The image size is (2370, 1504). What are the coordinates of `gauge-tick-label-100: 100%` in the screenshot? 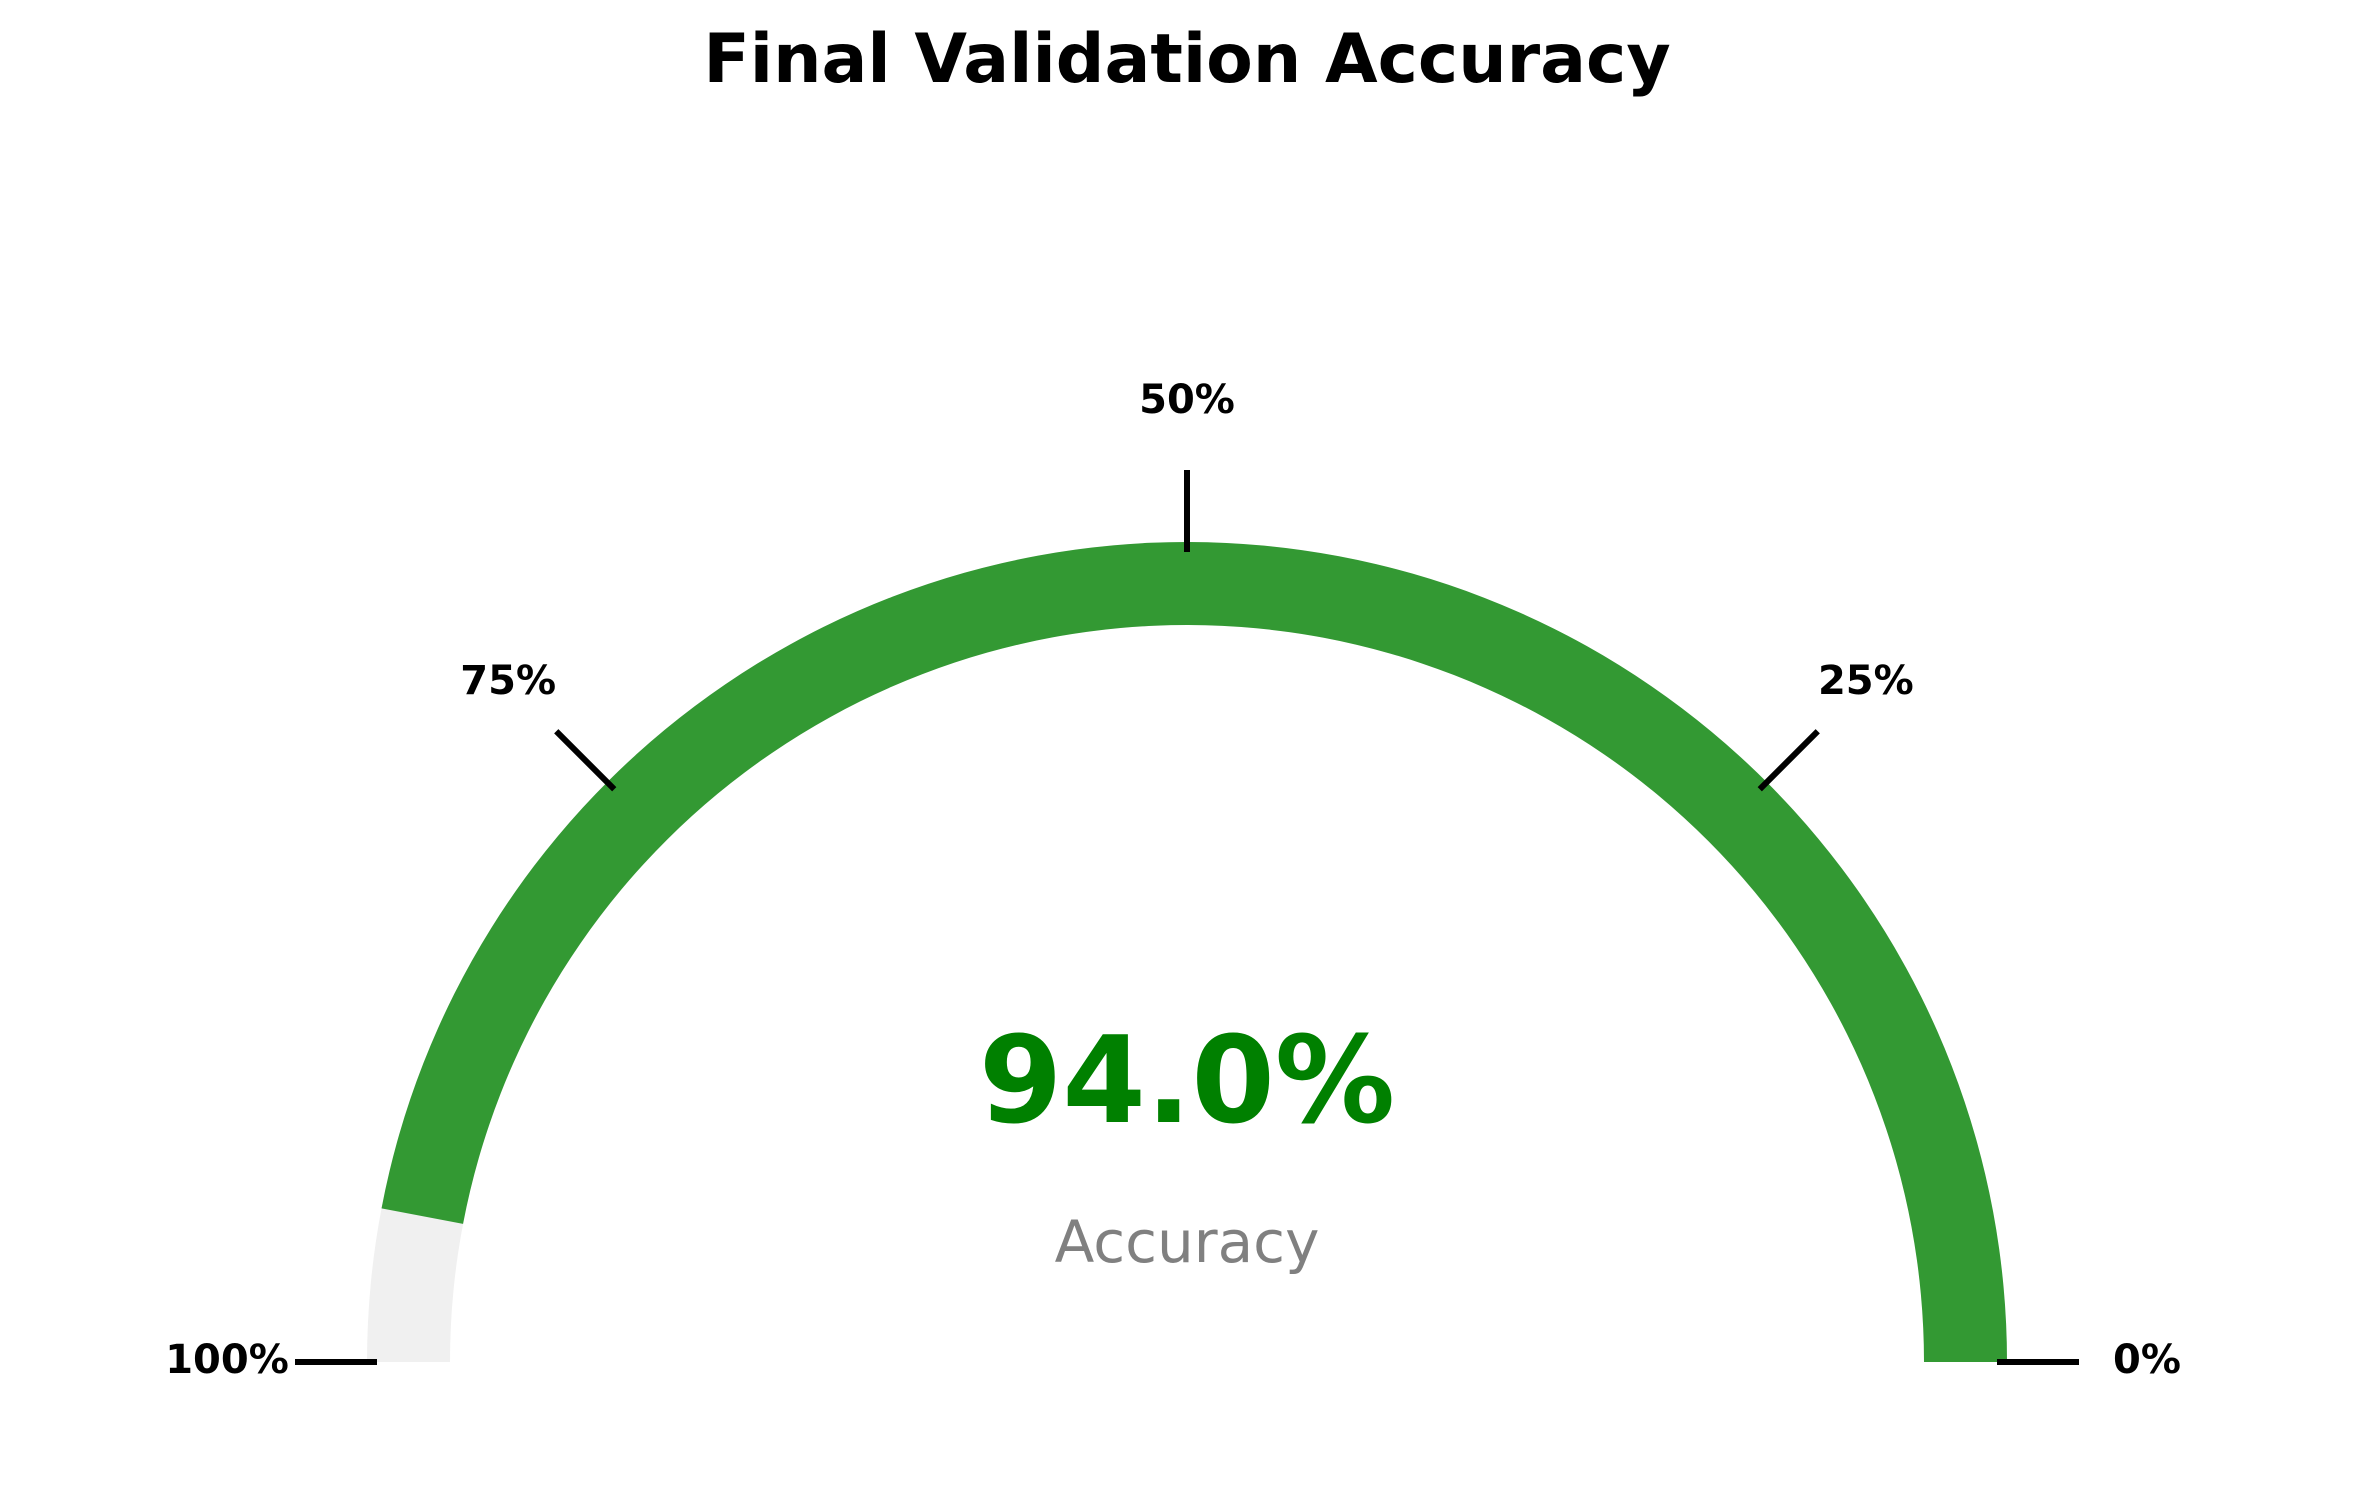 It's located at (227, 1360).